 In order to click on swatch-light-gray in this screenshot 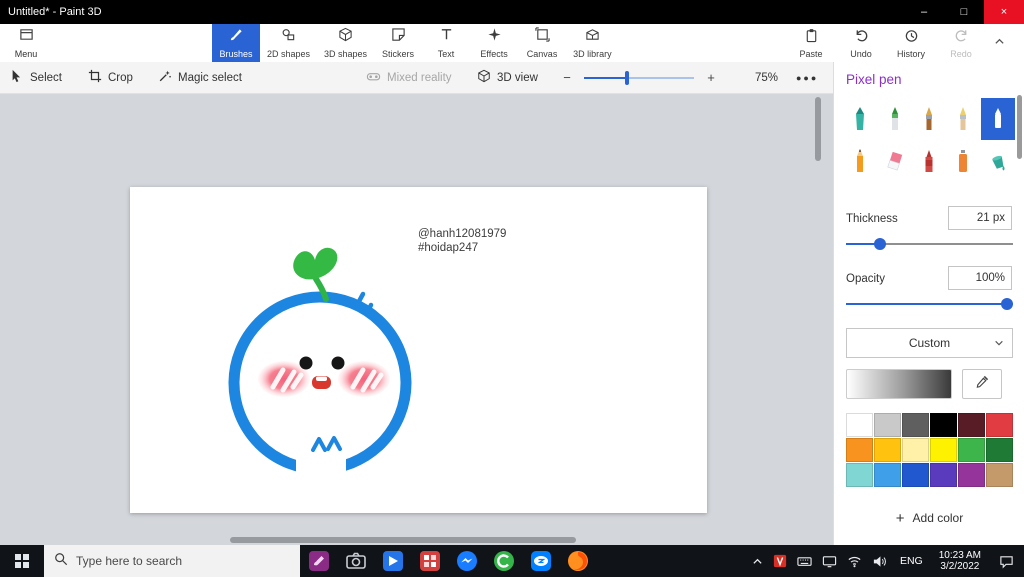, I will do `click(887, 425)`.